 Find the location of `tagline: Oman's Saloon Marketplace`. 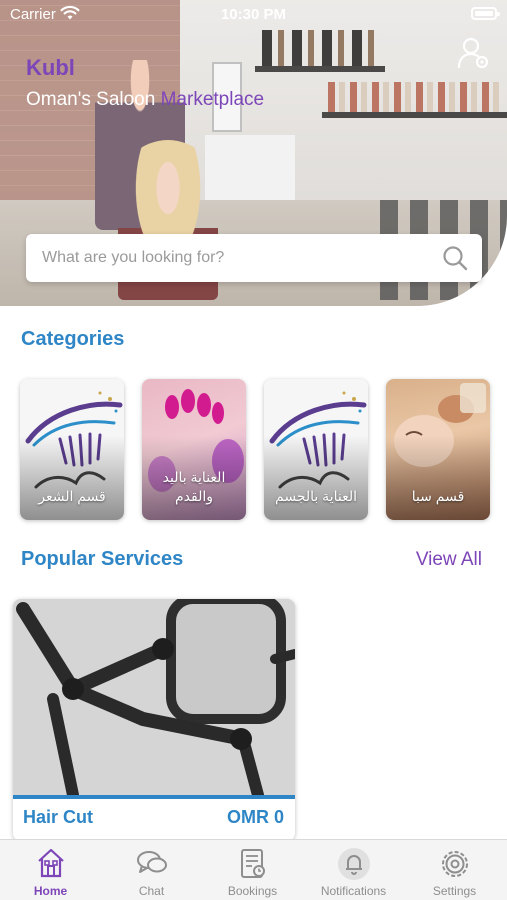

tagline: Oman's Saloon Marketplace is located at coordinates (145, 100).